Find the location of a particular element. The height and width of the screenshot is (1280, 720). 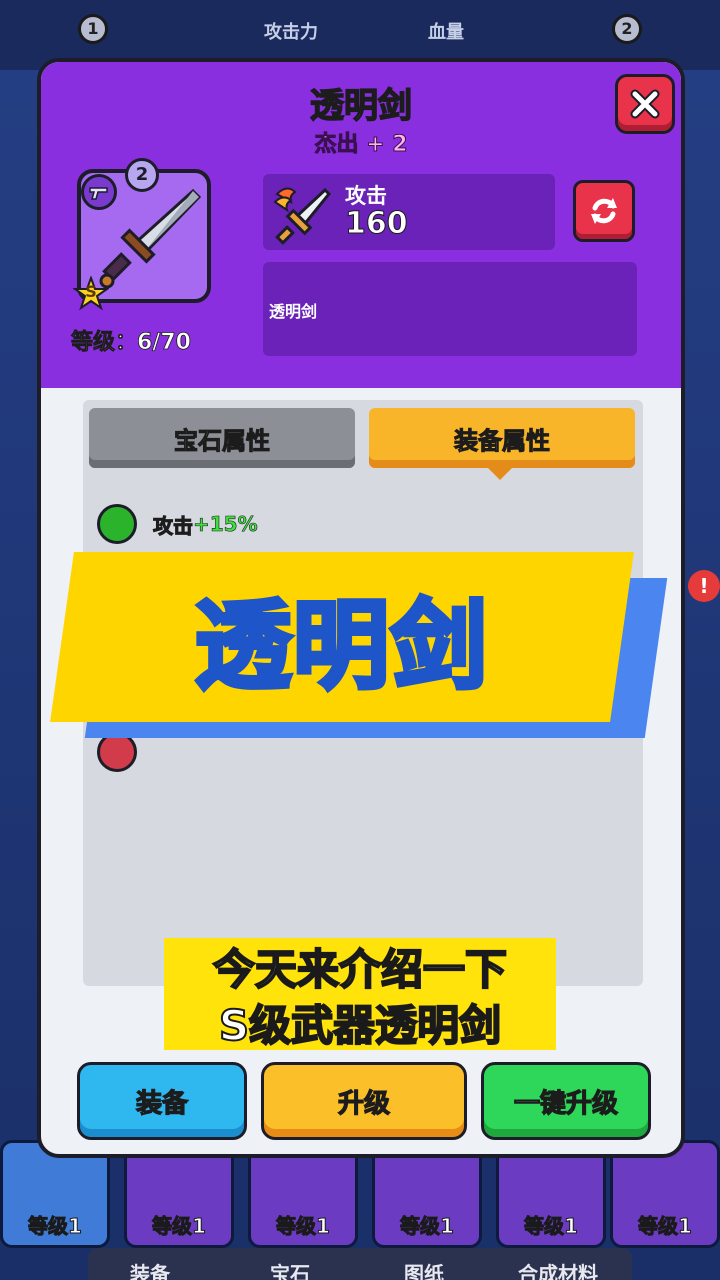

upgrade-button: 升级 is located at coordinates (364, 1101).